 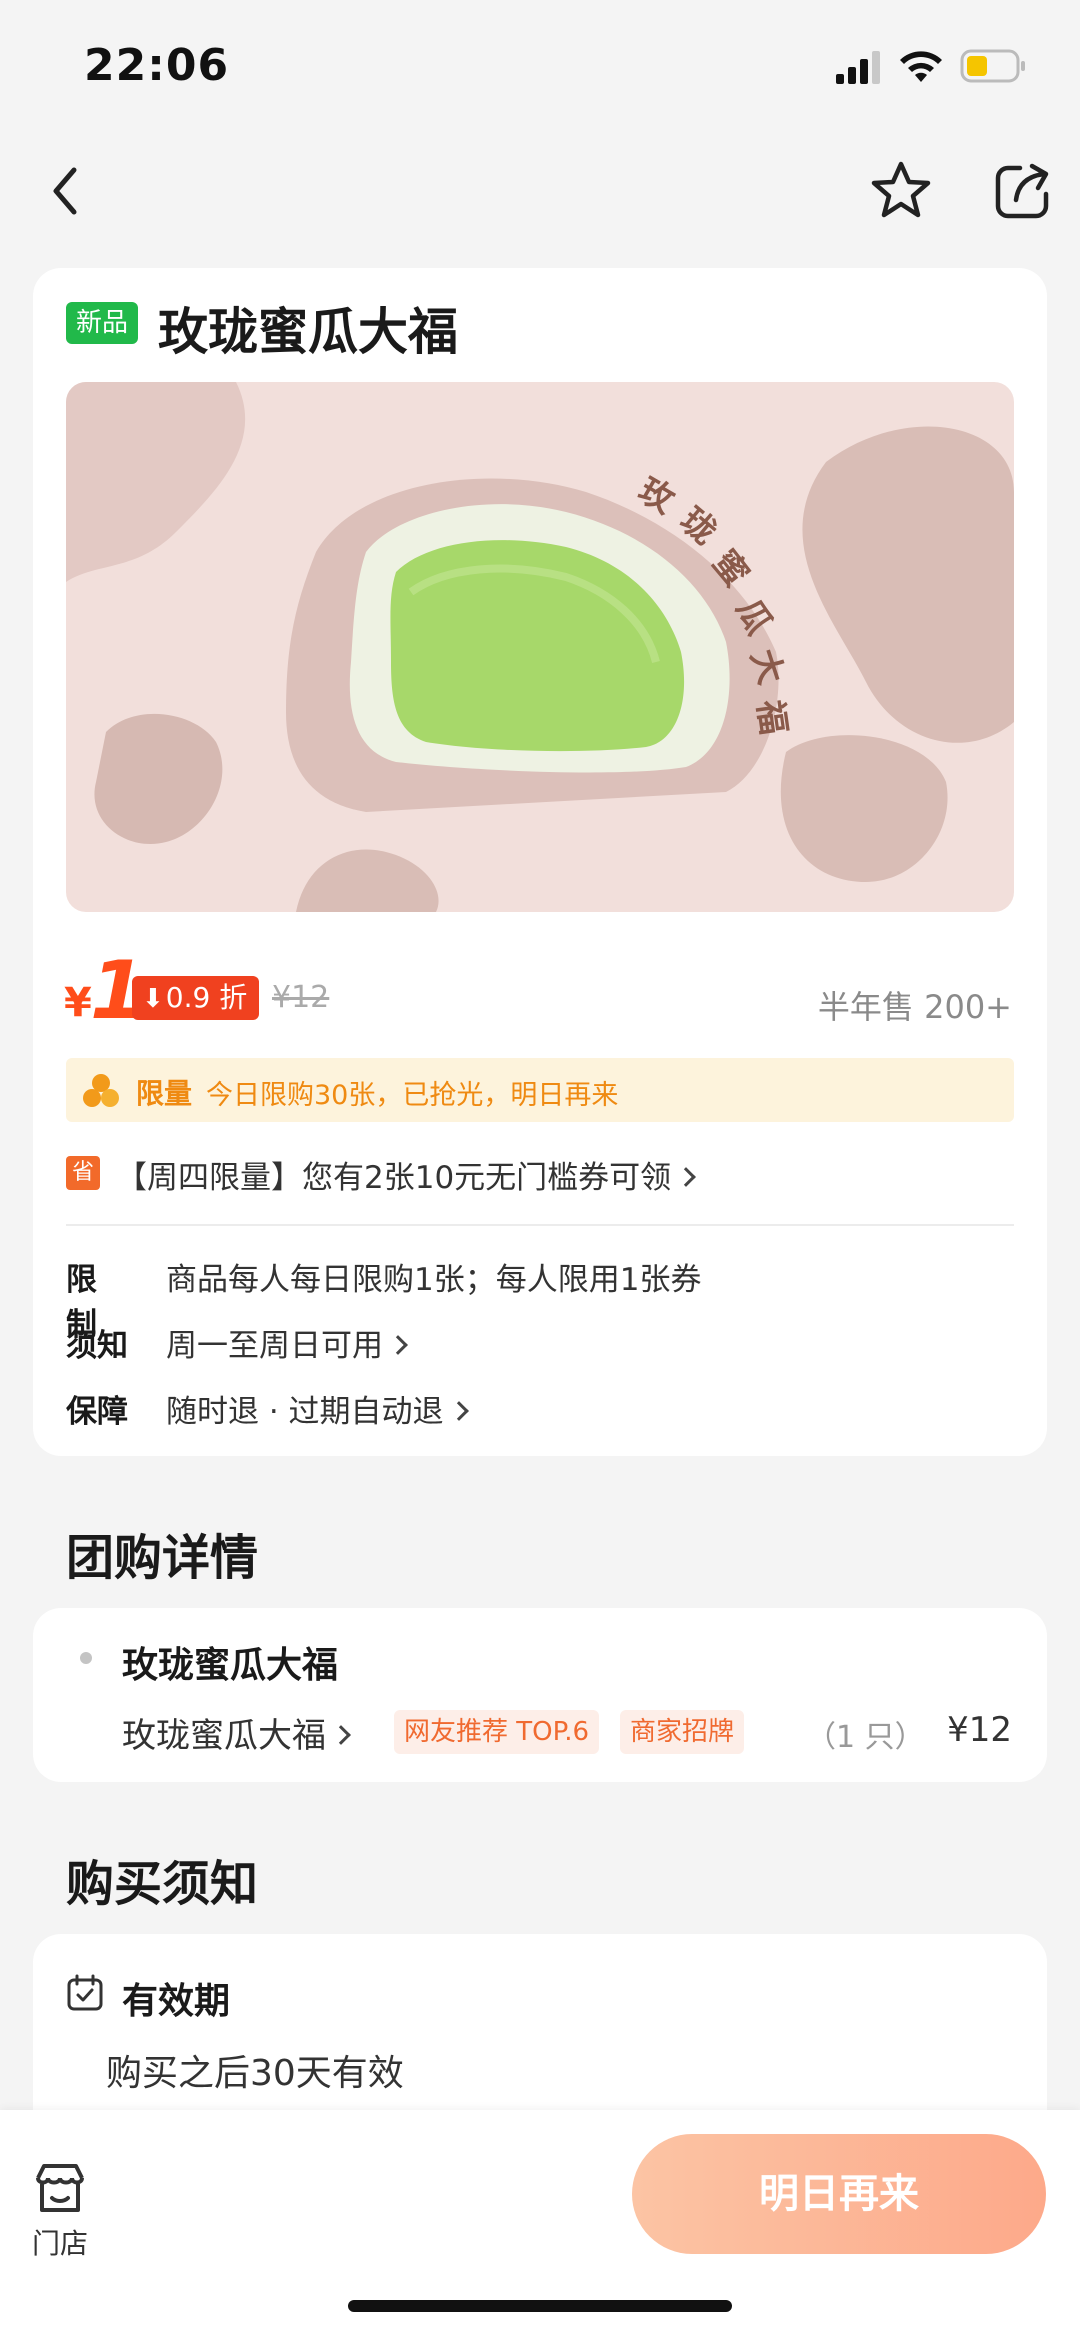 What do you see at coordinates (164, 1093) in the screenshot?
I see `limit-tag: 限量` at bounding box center [164, 1093].